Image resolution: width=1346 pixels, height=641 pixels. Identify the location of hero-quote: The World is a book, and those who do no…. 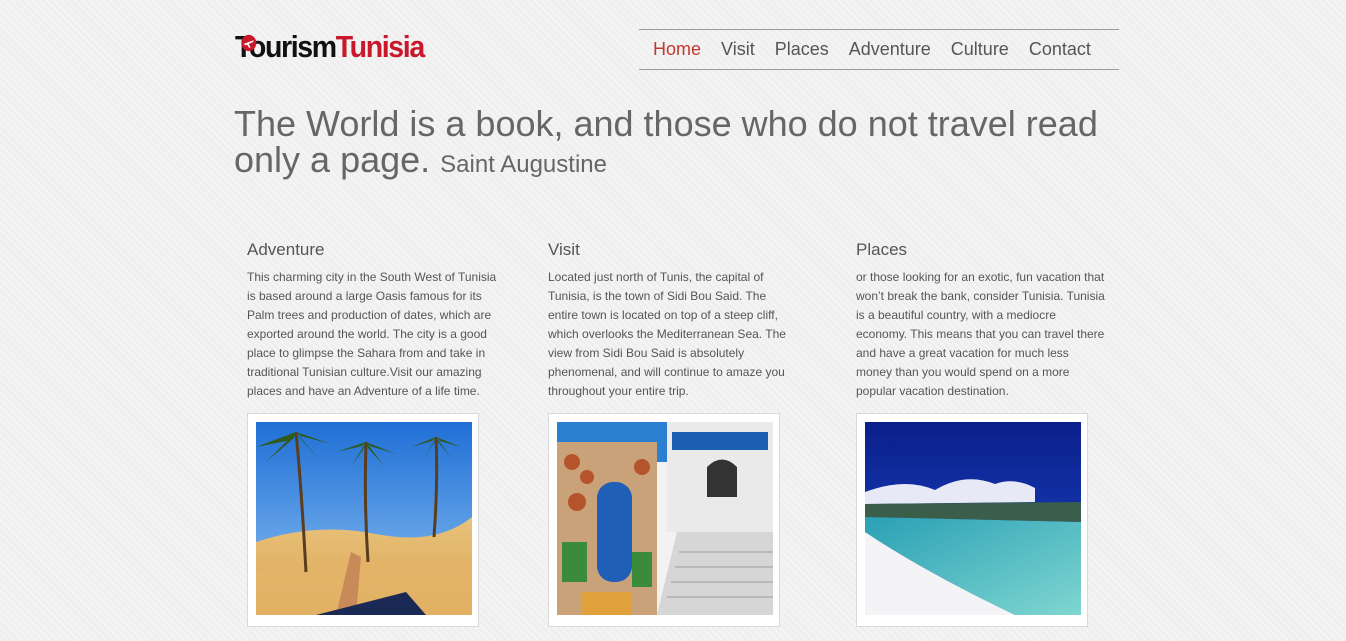
(684, 144).